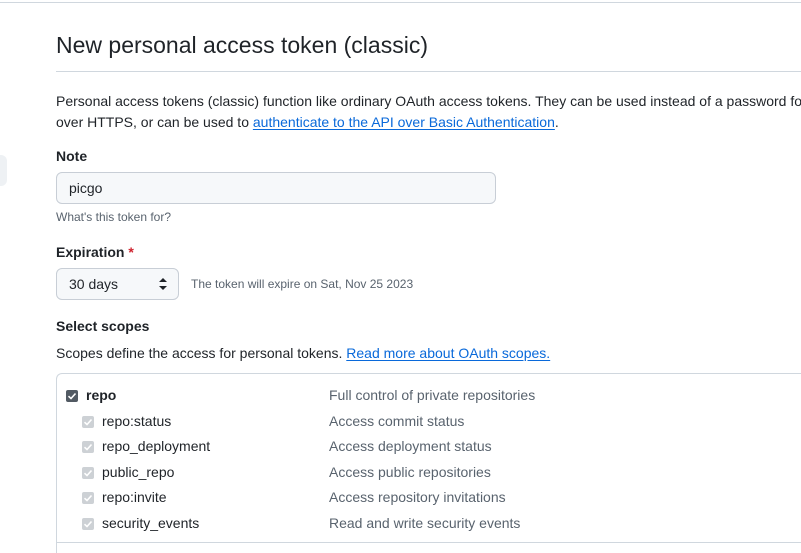 This screenshot has height=553, width=801. I want to click on scope-description: Access public repositories, so click(410, 472).